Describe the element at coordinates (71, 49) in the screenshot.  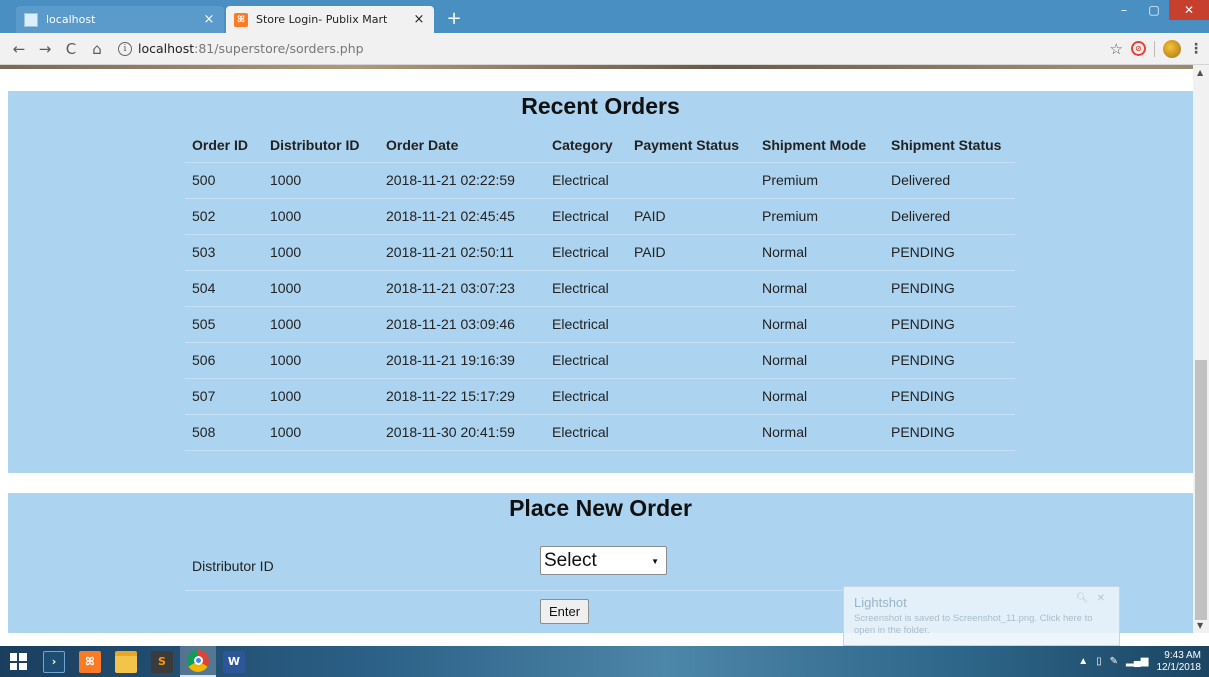
I see `reload-icon: C` at that location.